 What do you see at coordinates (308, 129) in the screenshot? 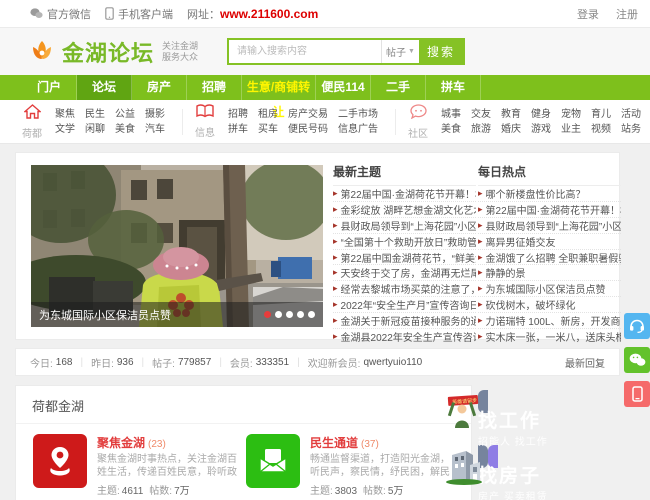
I see `subnav-link: 便民号码` at bounding box center [308, 129].